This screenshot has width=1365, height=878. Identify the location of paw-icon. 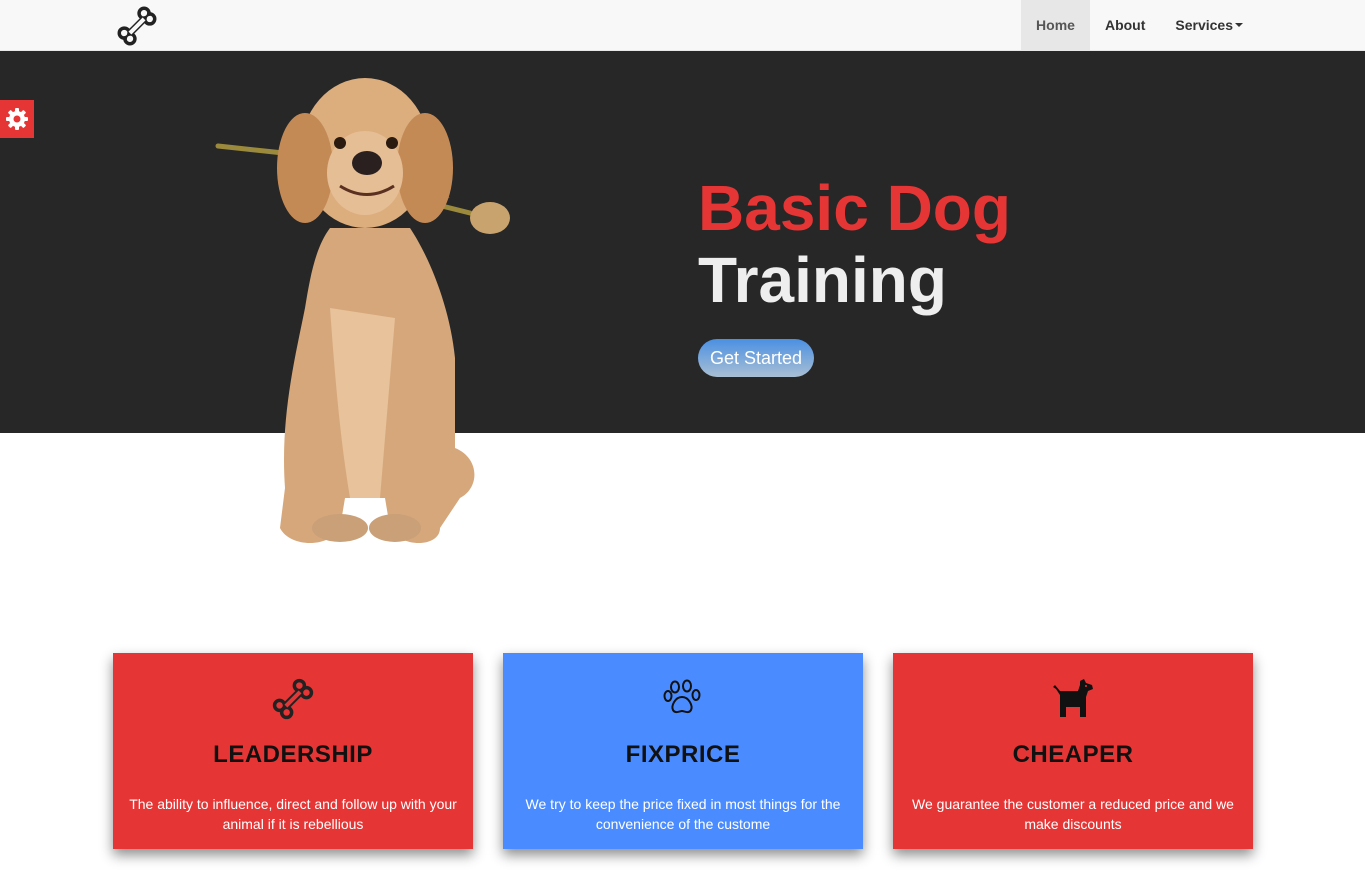
(682, 696).